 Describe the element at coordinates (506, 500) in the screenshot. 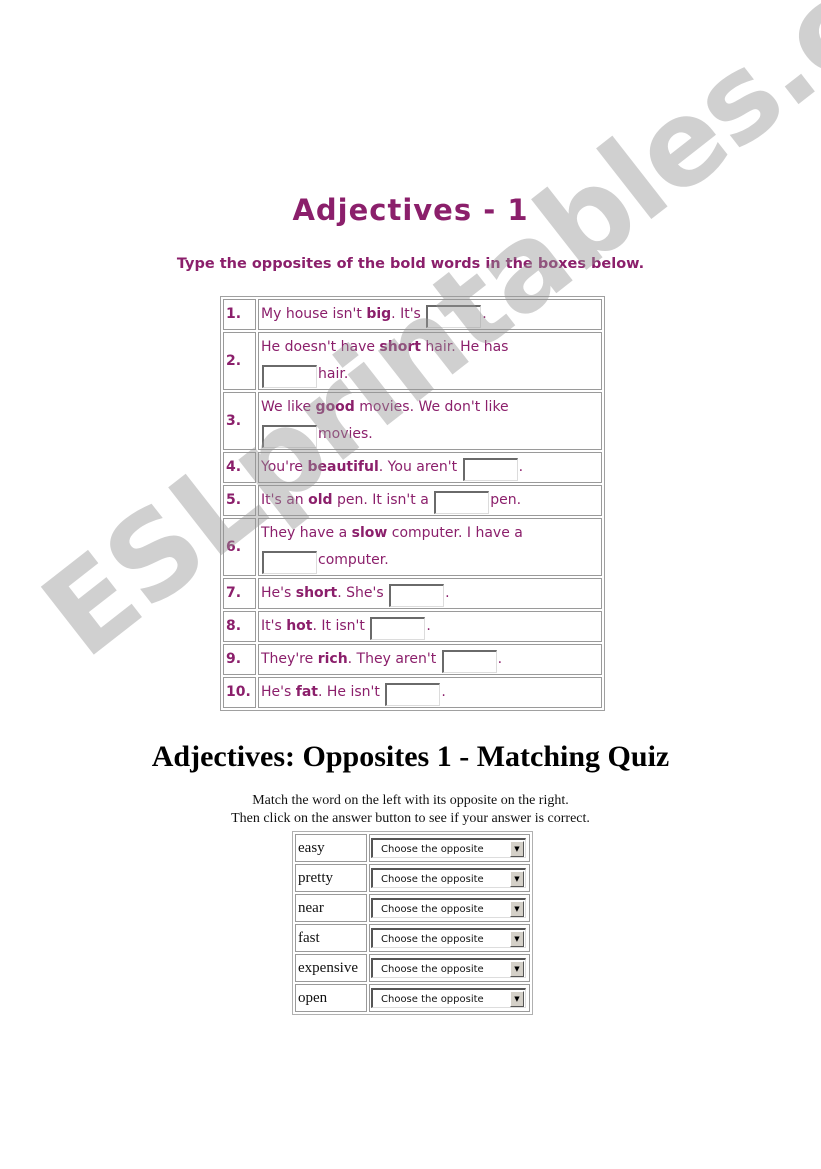

I see `sentence-text-end: pen.` at that location.